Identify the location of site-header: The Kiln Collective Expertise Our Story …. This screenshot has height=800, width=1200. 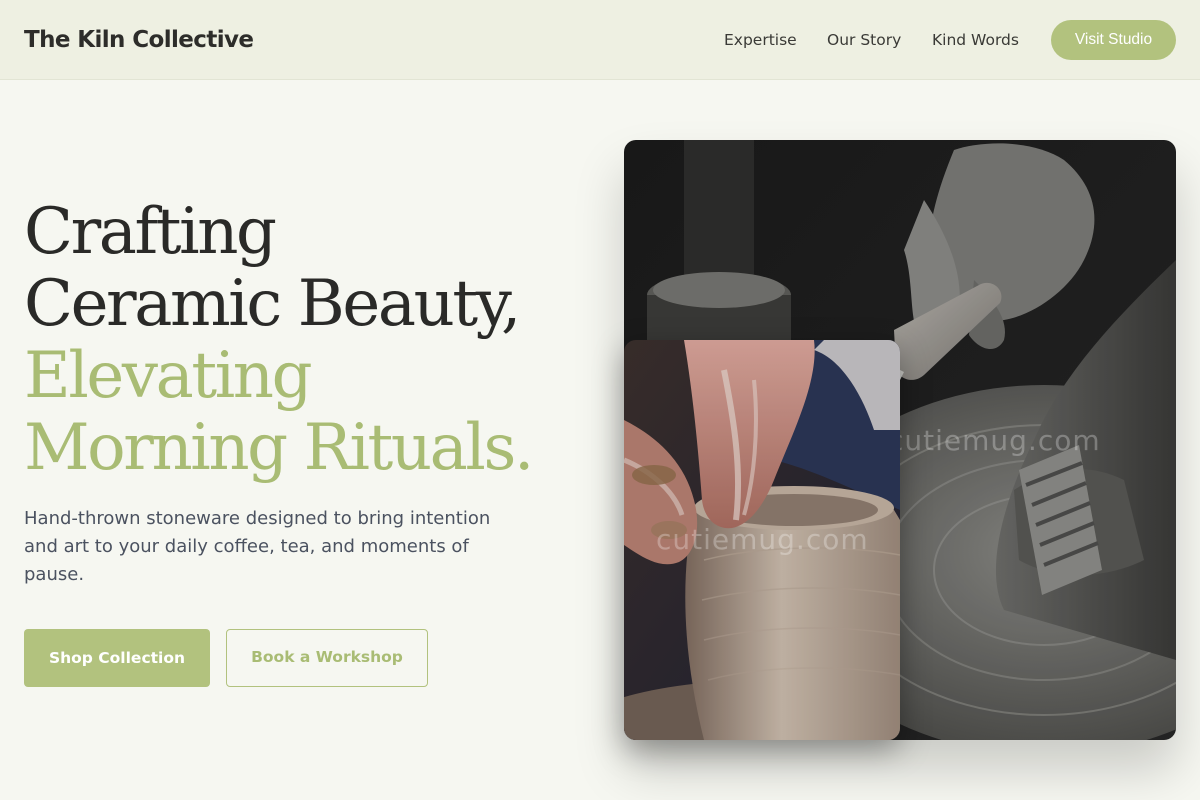
(600, 40).